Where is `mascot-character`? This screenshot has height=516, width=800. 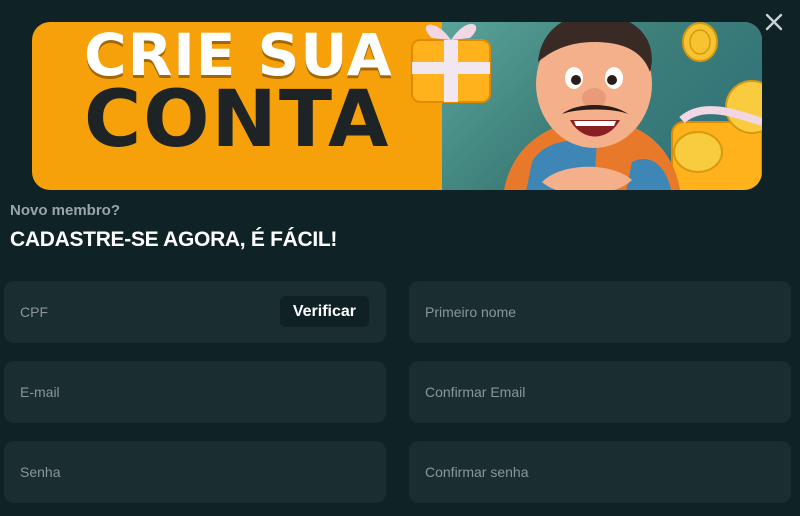
mascot-character is located at coordinates (592, 106).